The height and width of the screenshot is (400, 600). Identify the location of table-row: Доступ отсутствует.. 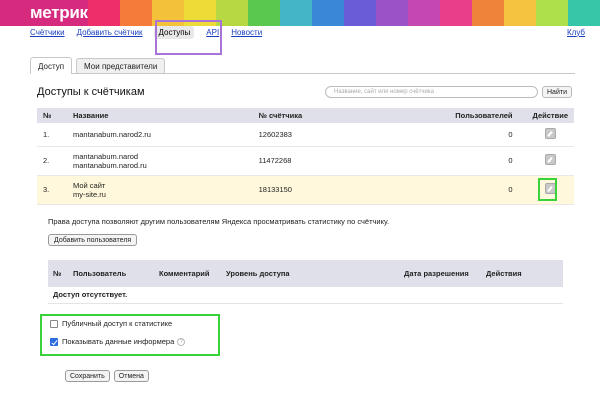
(305, 295).